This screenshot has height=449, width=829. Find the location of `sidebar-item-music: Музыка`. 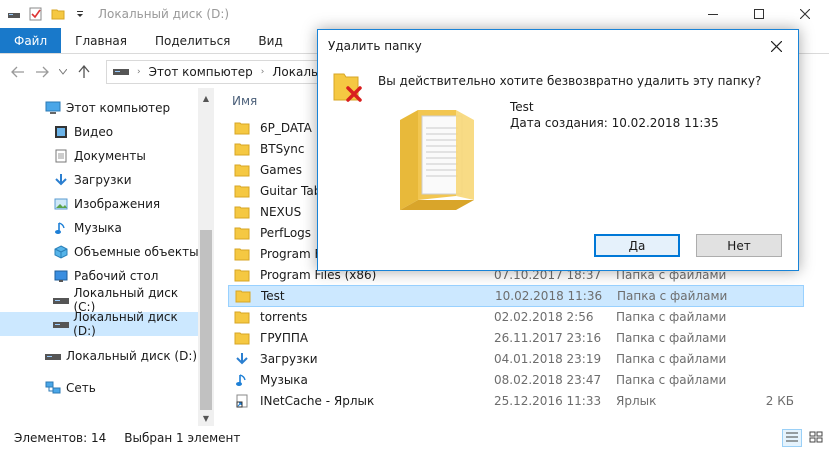

sidebar-item-music: Музыка is located at coordinates (100, 228).